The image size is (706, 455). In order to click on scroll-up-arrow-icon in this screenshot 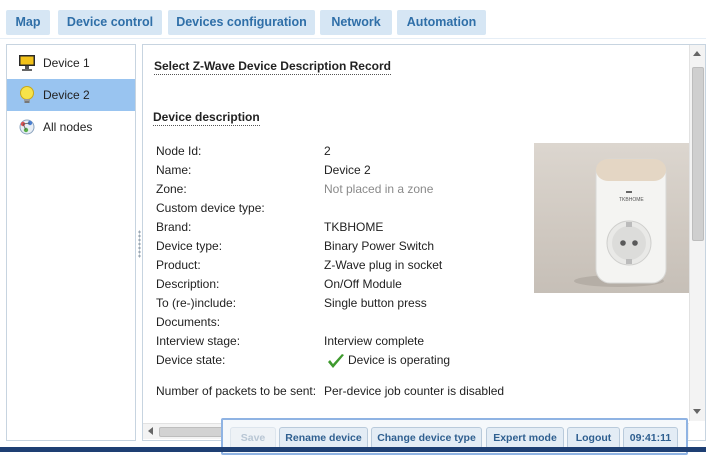, I will do `click(697, 53)`.